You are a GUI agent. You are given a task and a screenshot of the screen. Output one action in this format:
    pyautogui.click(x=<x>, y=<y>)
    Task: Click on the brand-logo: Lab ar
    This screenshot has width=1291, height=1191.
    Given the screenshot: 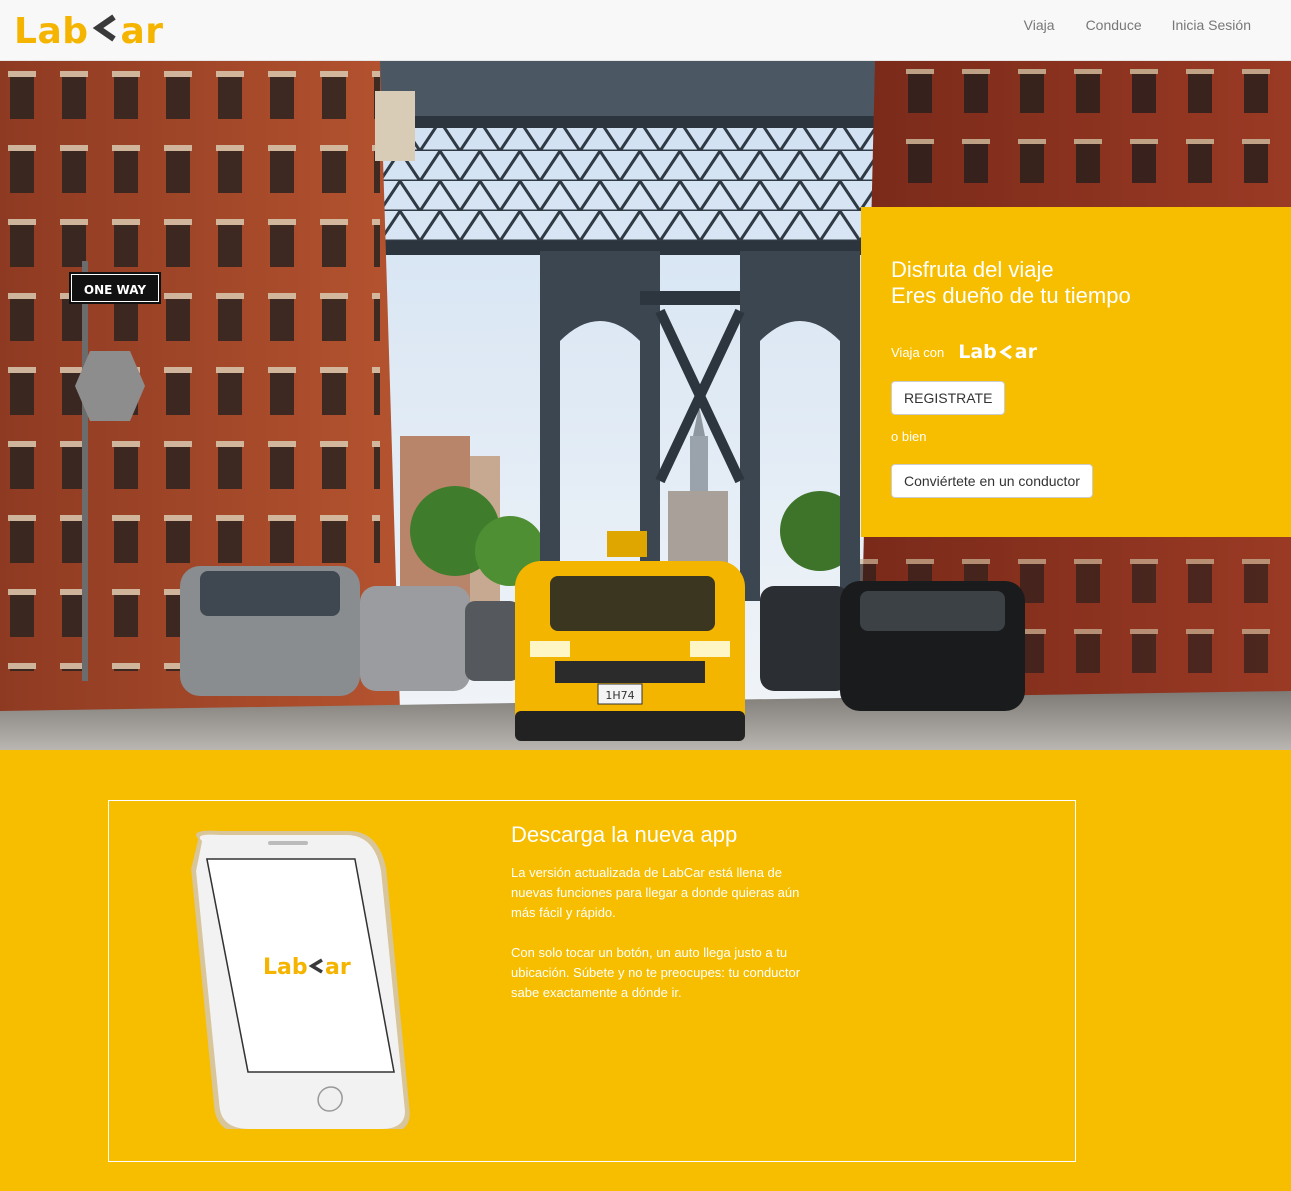 What is the action you would take?
    pyautogui.click(x=89, y=31)
    